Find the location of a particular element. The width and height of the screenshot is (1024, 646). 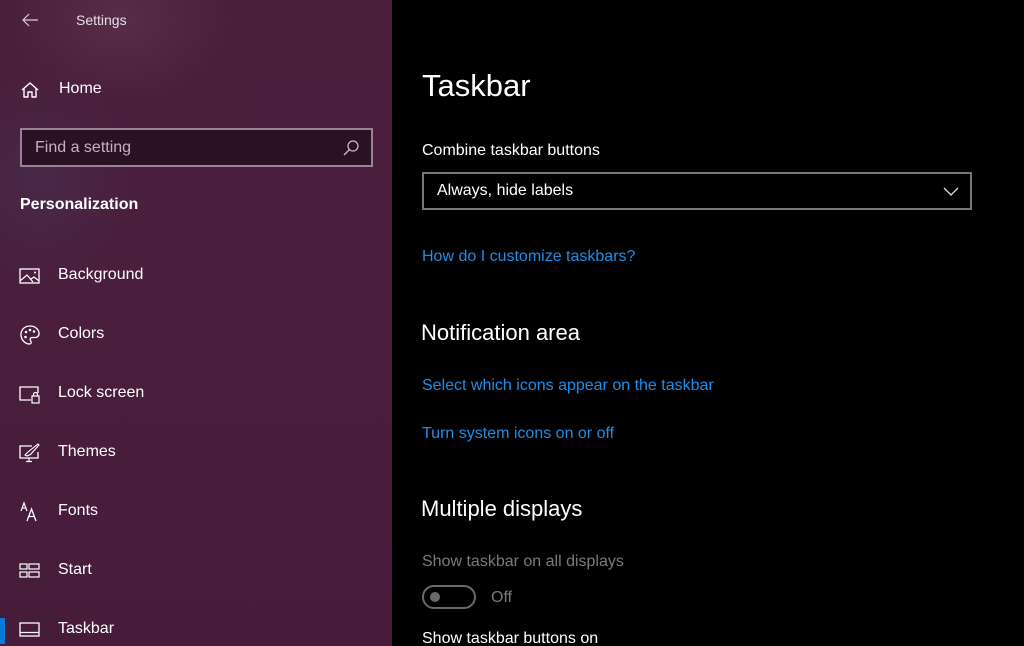

system-icons-link: Turn system icons on or off is located at coordinates (518, 434).